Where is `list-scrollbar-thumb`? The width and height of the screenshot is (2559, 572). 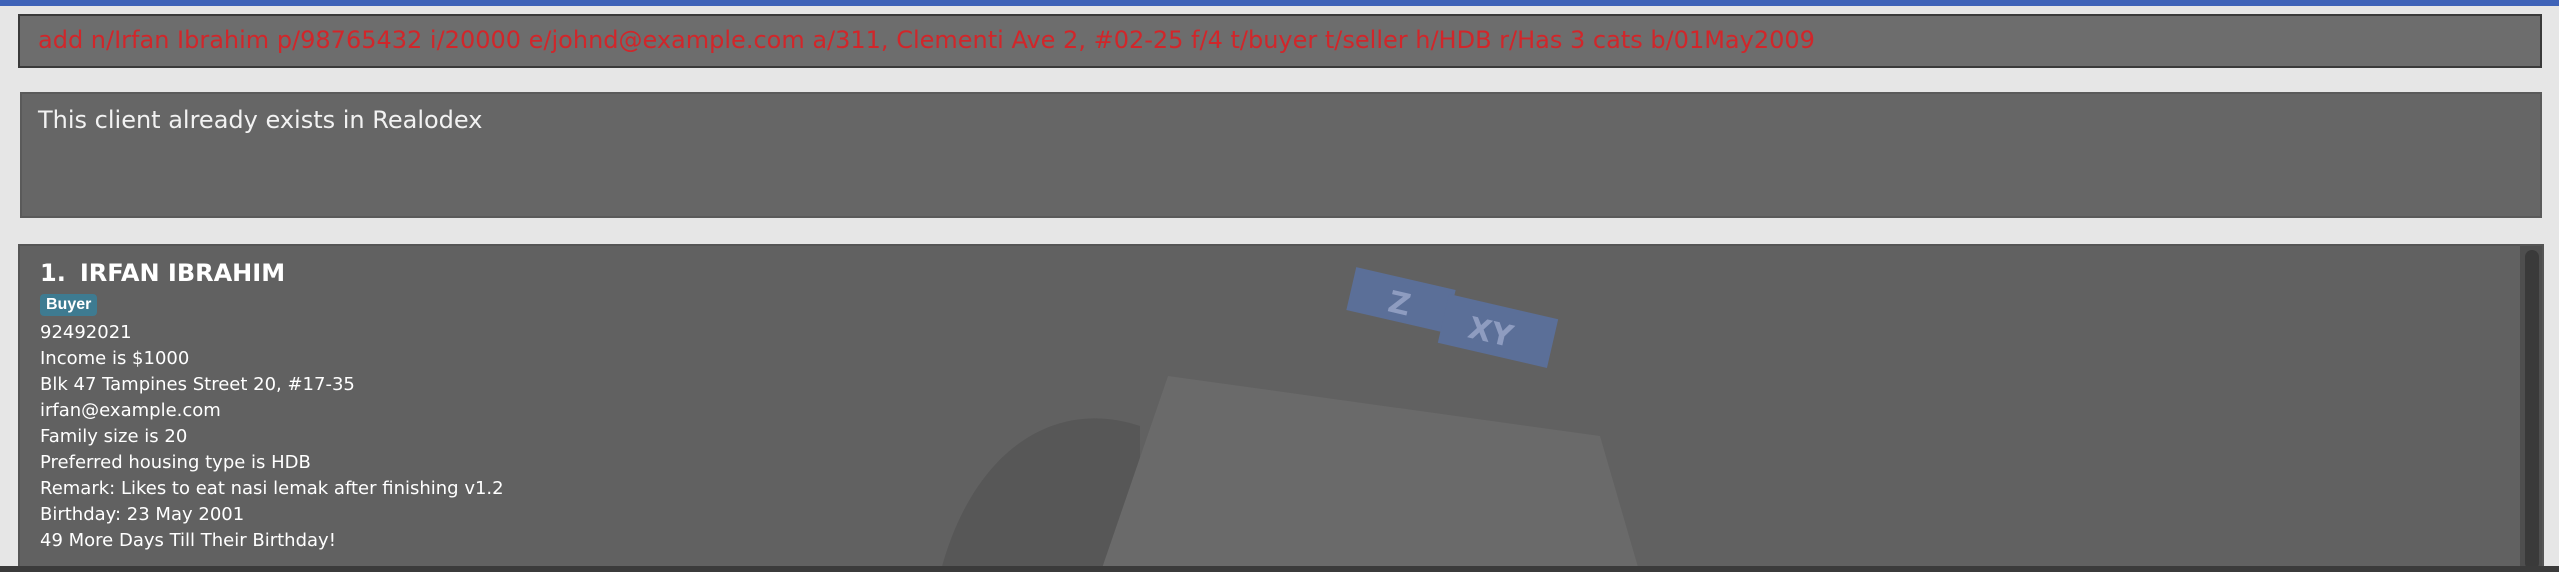 list-scrollbar-thumb is located at coordinates (2532, 410).